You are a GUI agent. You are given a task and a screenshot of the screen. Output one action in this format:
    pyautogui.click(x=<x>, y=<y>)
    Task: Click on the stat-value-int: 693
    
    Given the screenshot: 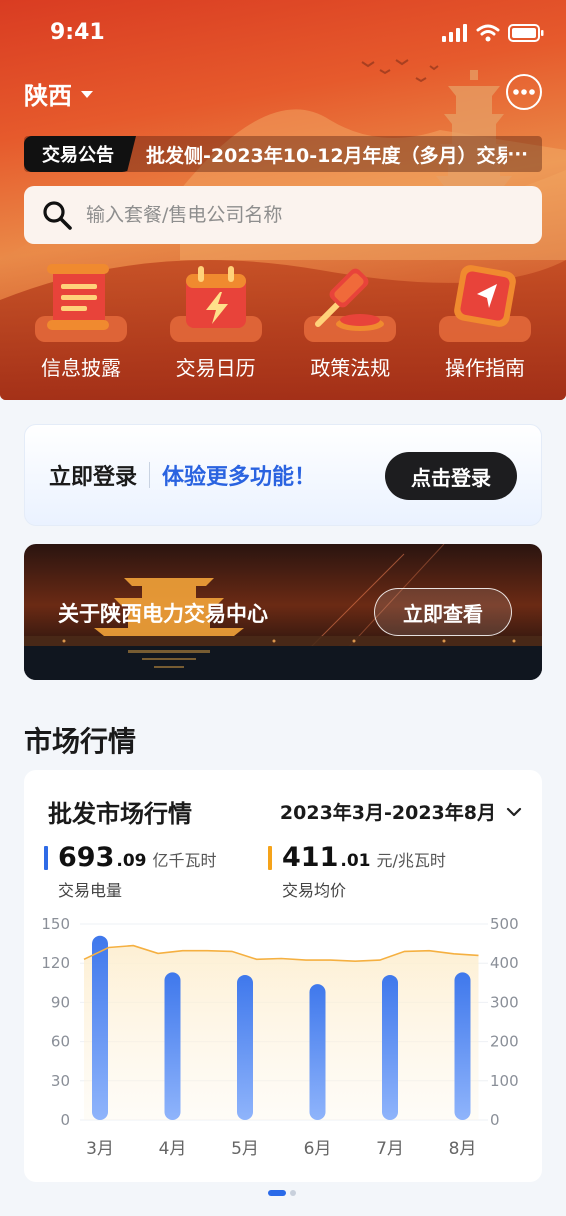 What is the action you would take?
    pyautogui.click(x=86, y=857)
    